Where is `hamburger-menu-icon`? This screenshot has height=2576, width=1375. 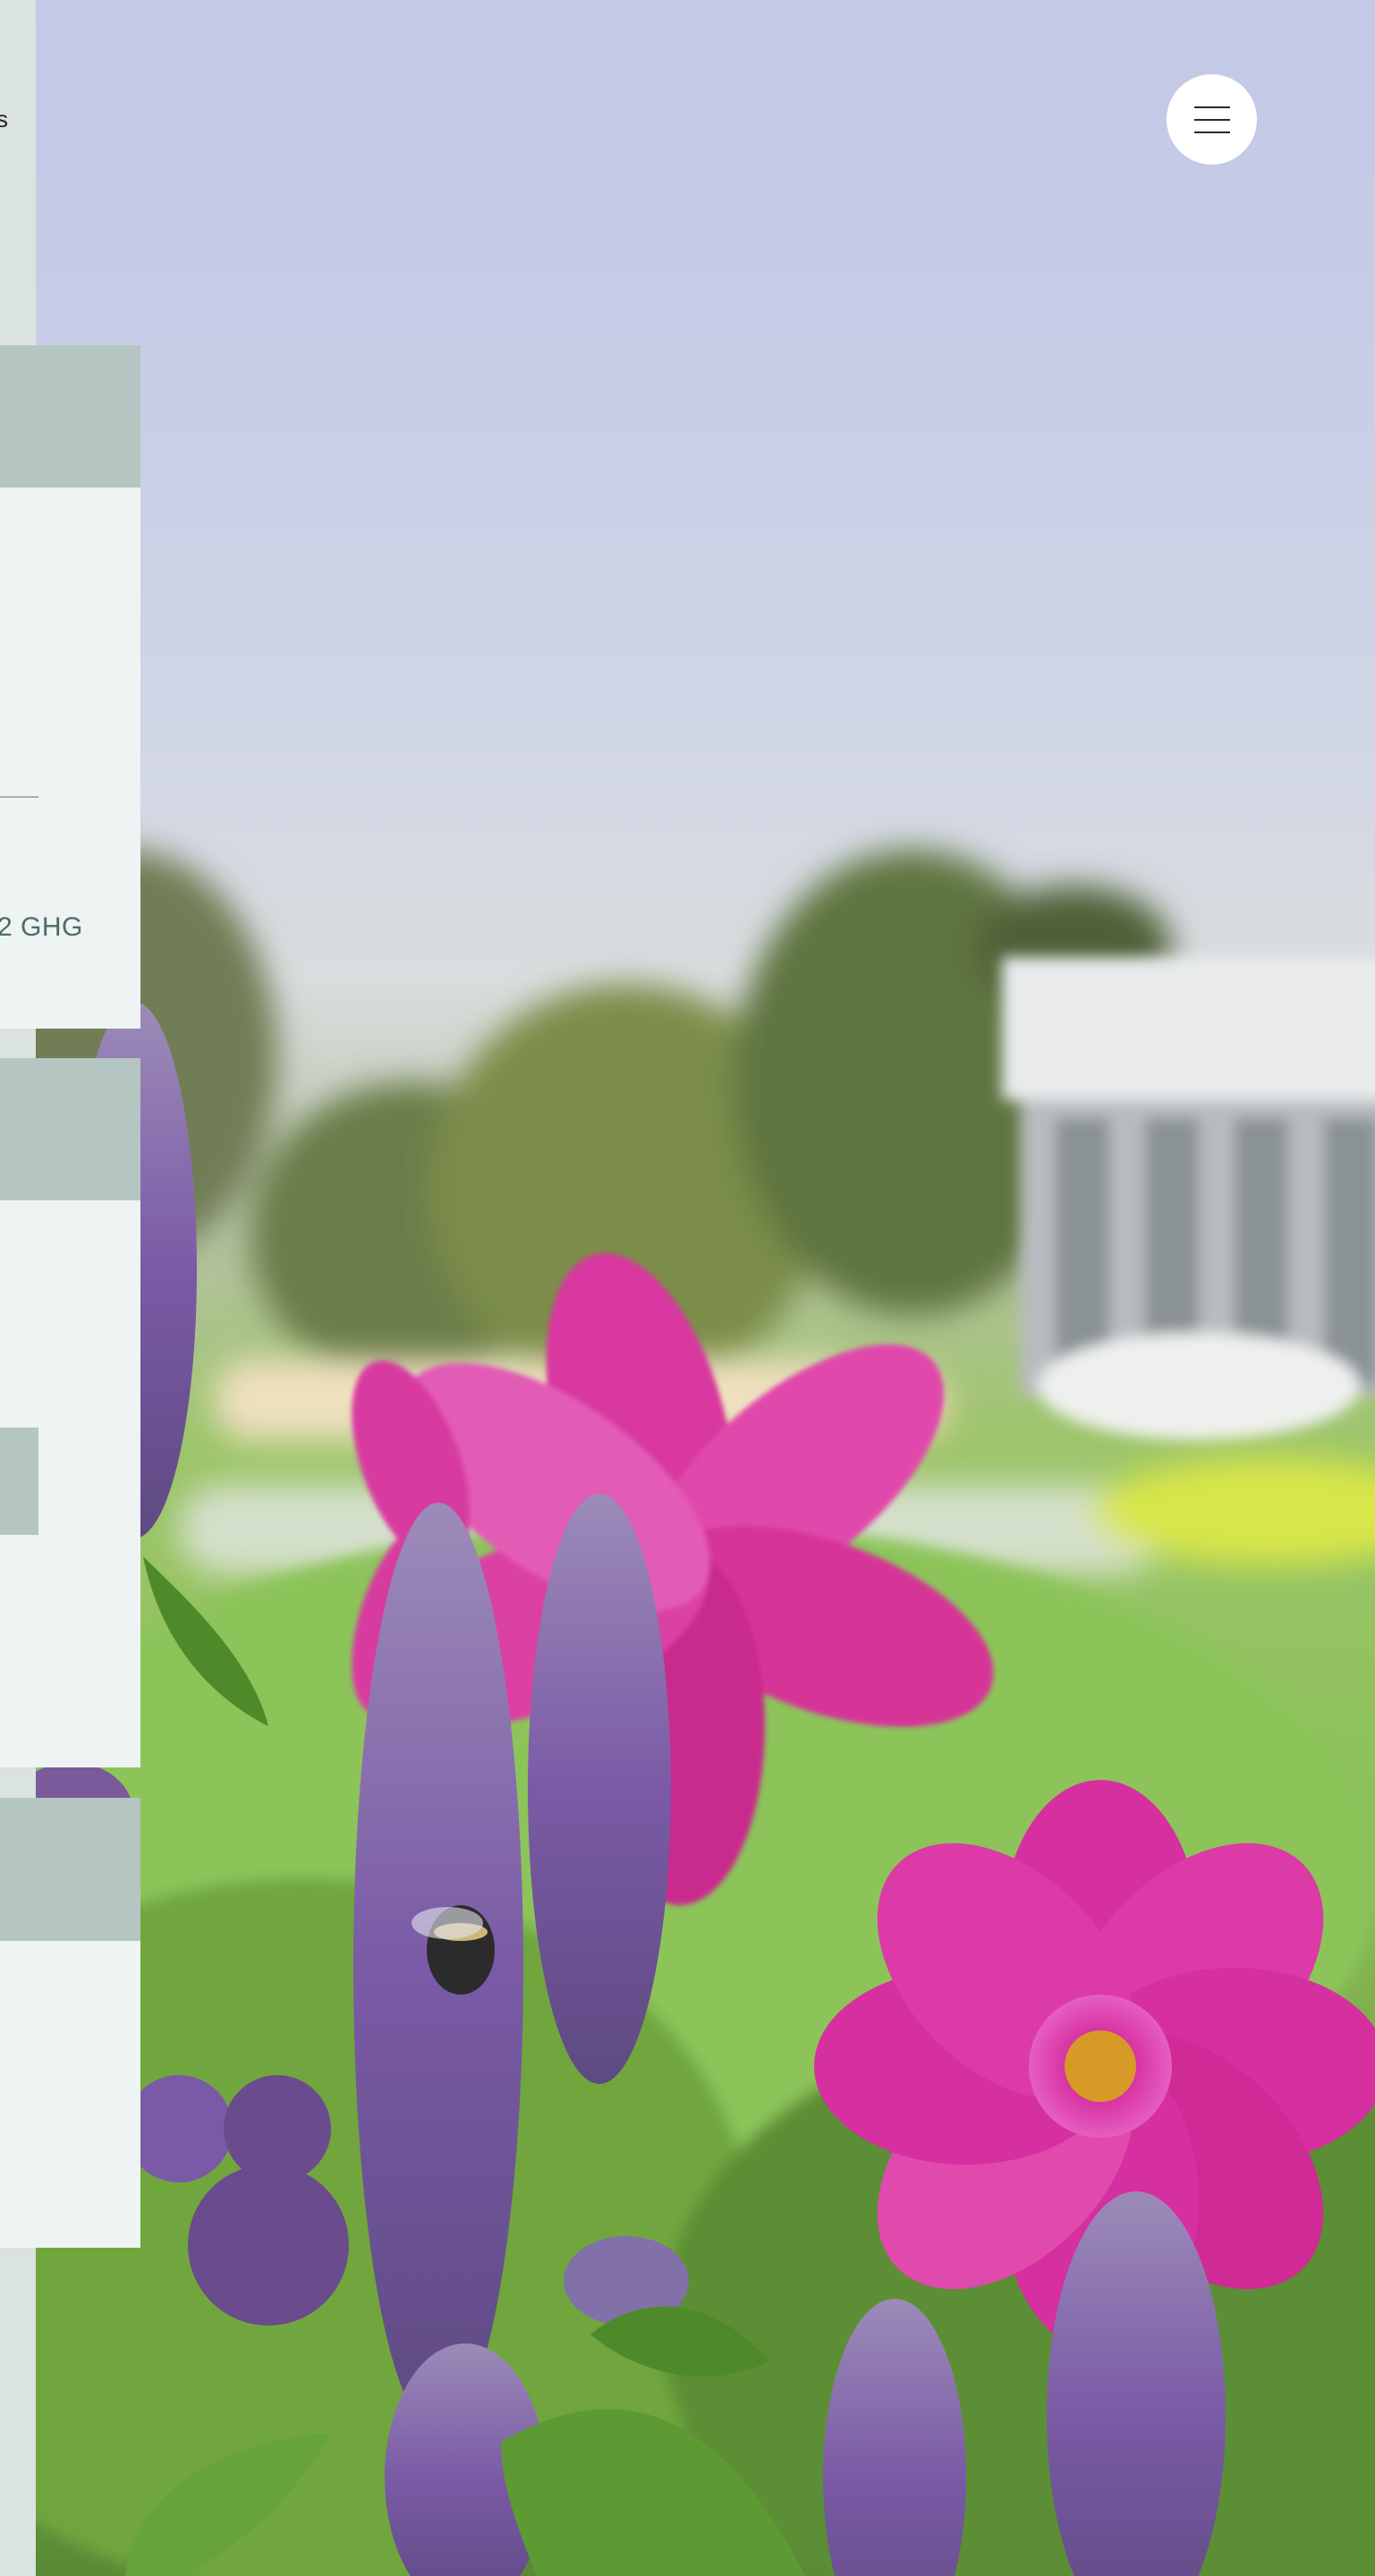
hamburger-menu-icon is located at coordinates (1212, 107).